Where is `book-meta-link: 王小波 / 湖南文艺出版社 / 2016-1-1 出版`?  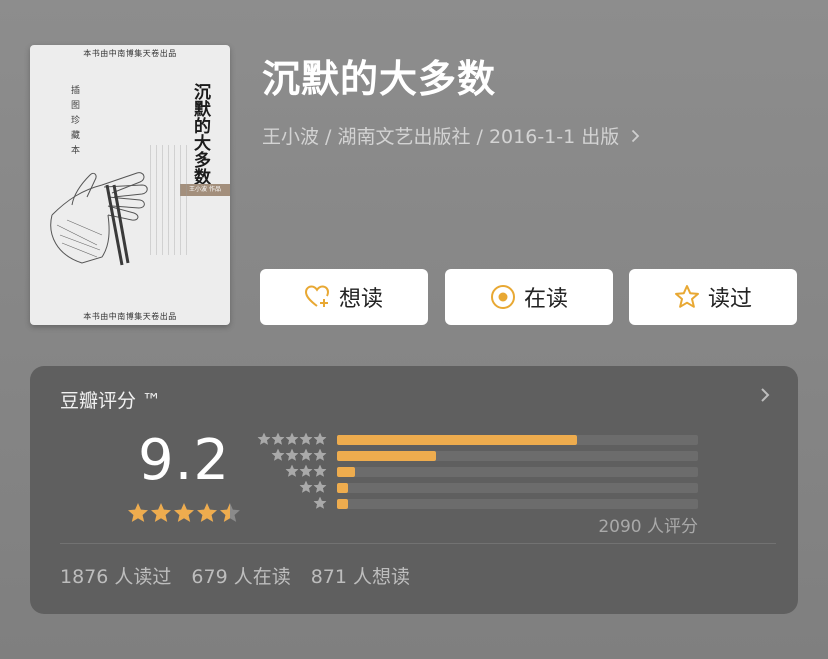
book-meta-link: 王小波 / 湖南文艺出版社 / 2016-1-1 出版 is located at coordinates (451, 135).